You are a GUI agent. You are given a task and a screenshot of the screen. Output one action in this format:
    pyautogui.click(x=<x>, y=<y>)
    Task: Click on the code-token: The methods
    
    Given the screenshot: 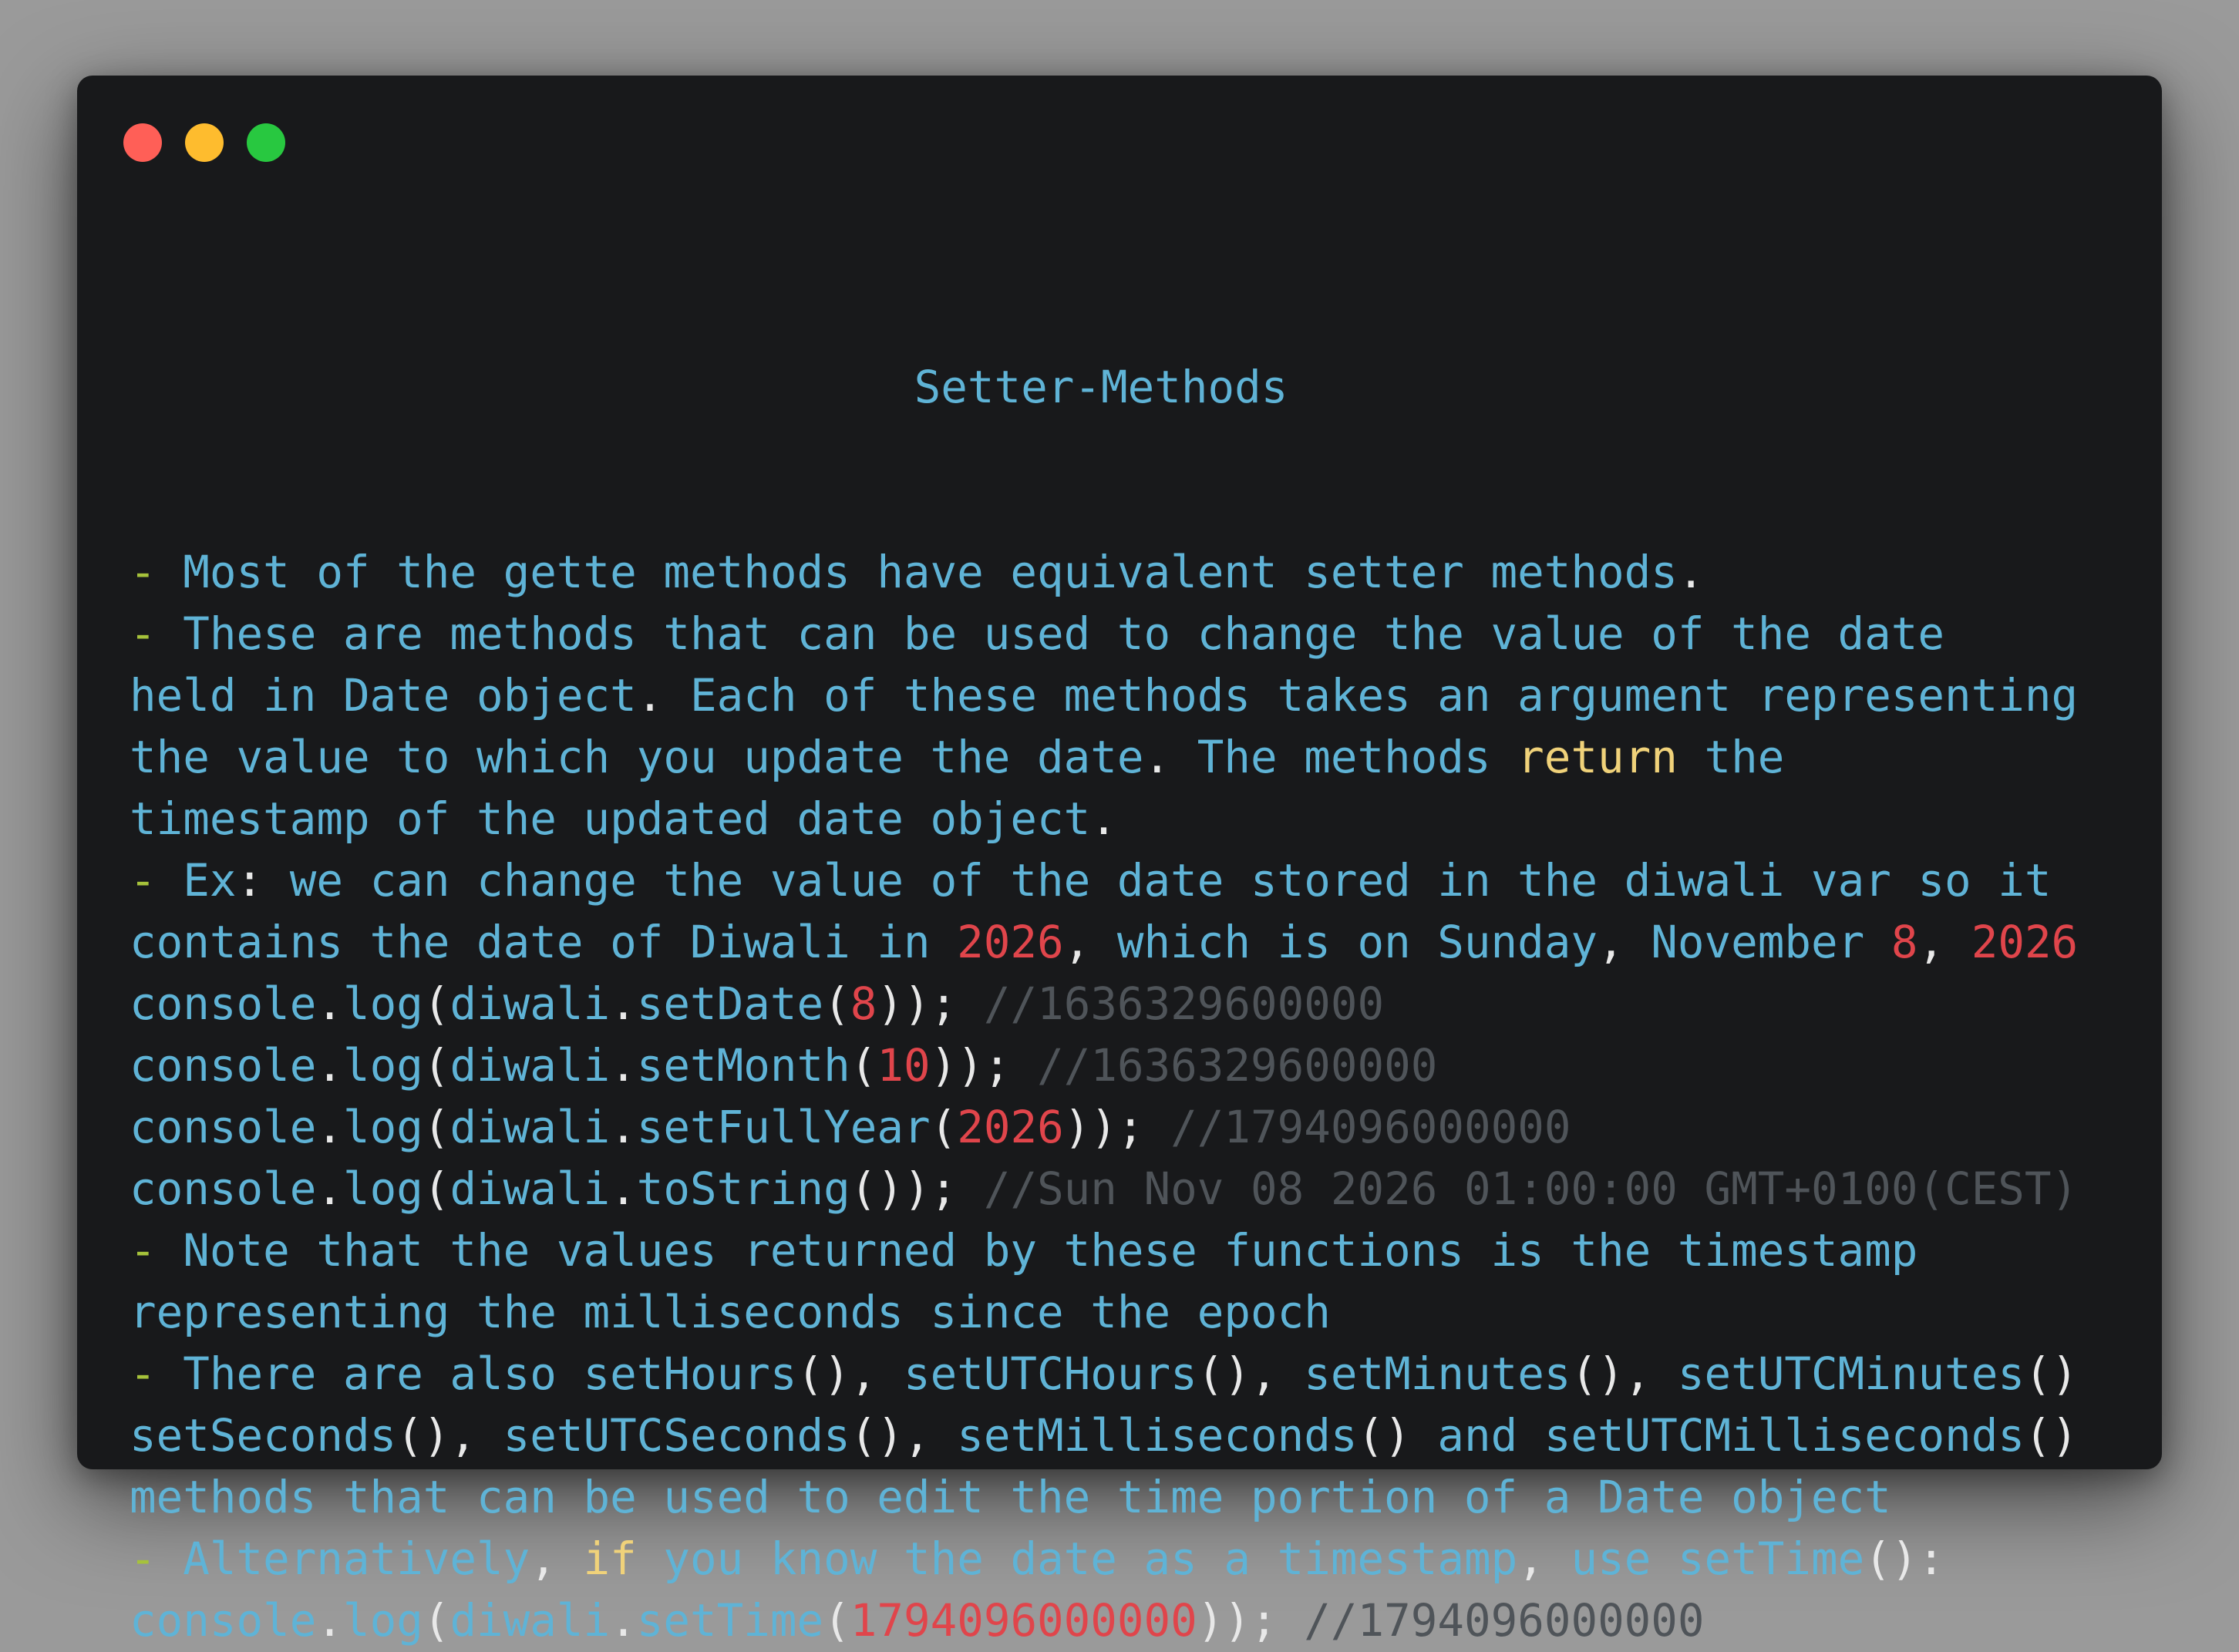 What is the action you would take?
    pyautogui.click(x=1357, y=757)
    